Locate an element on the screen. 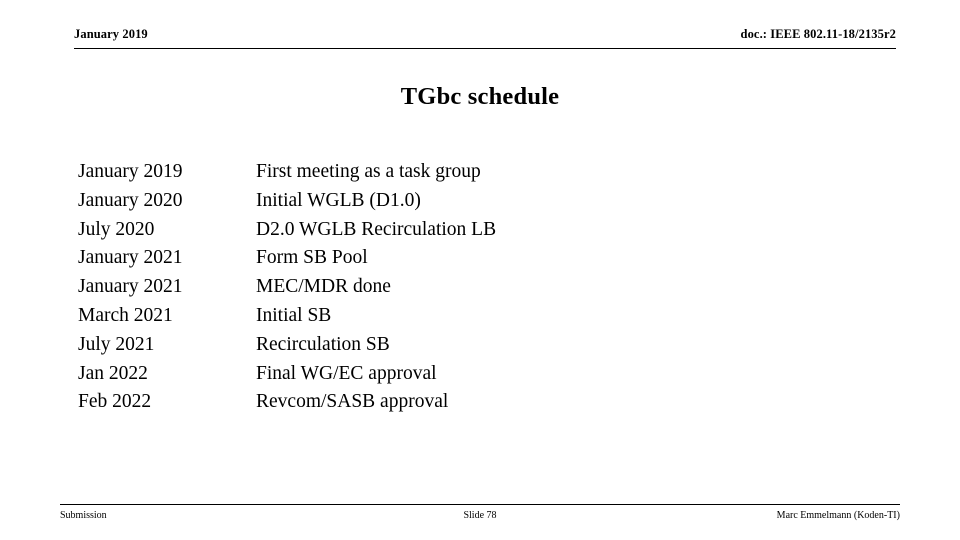 Image resolution: width=960 pixels, height=540 pixels. schedule-milestone: Recirculation SB is located at coordinates (323, 344).